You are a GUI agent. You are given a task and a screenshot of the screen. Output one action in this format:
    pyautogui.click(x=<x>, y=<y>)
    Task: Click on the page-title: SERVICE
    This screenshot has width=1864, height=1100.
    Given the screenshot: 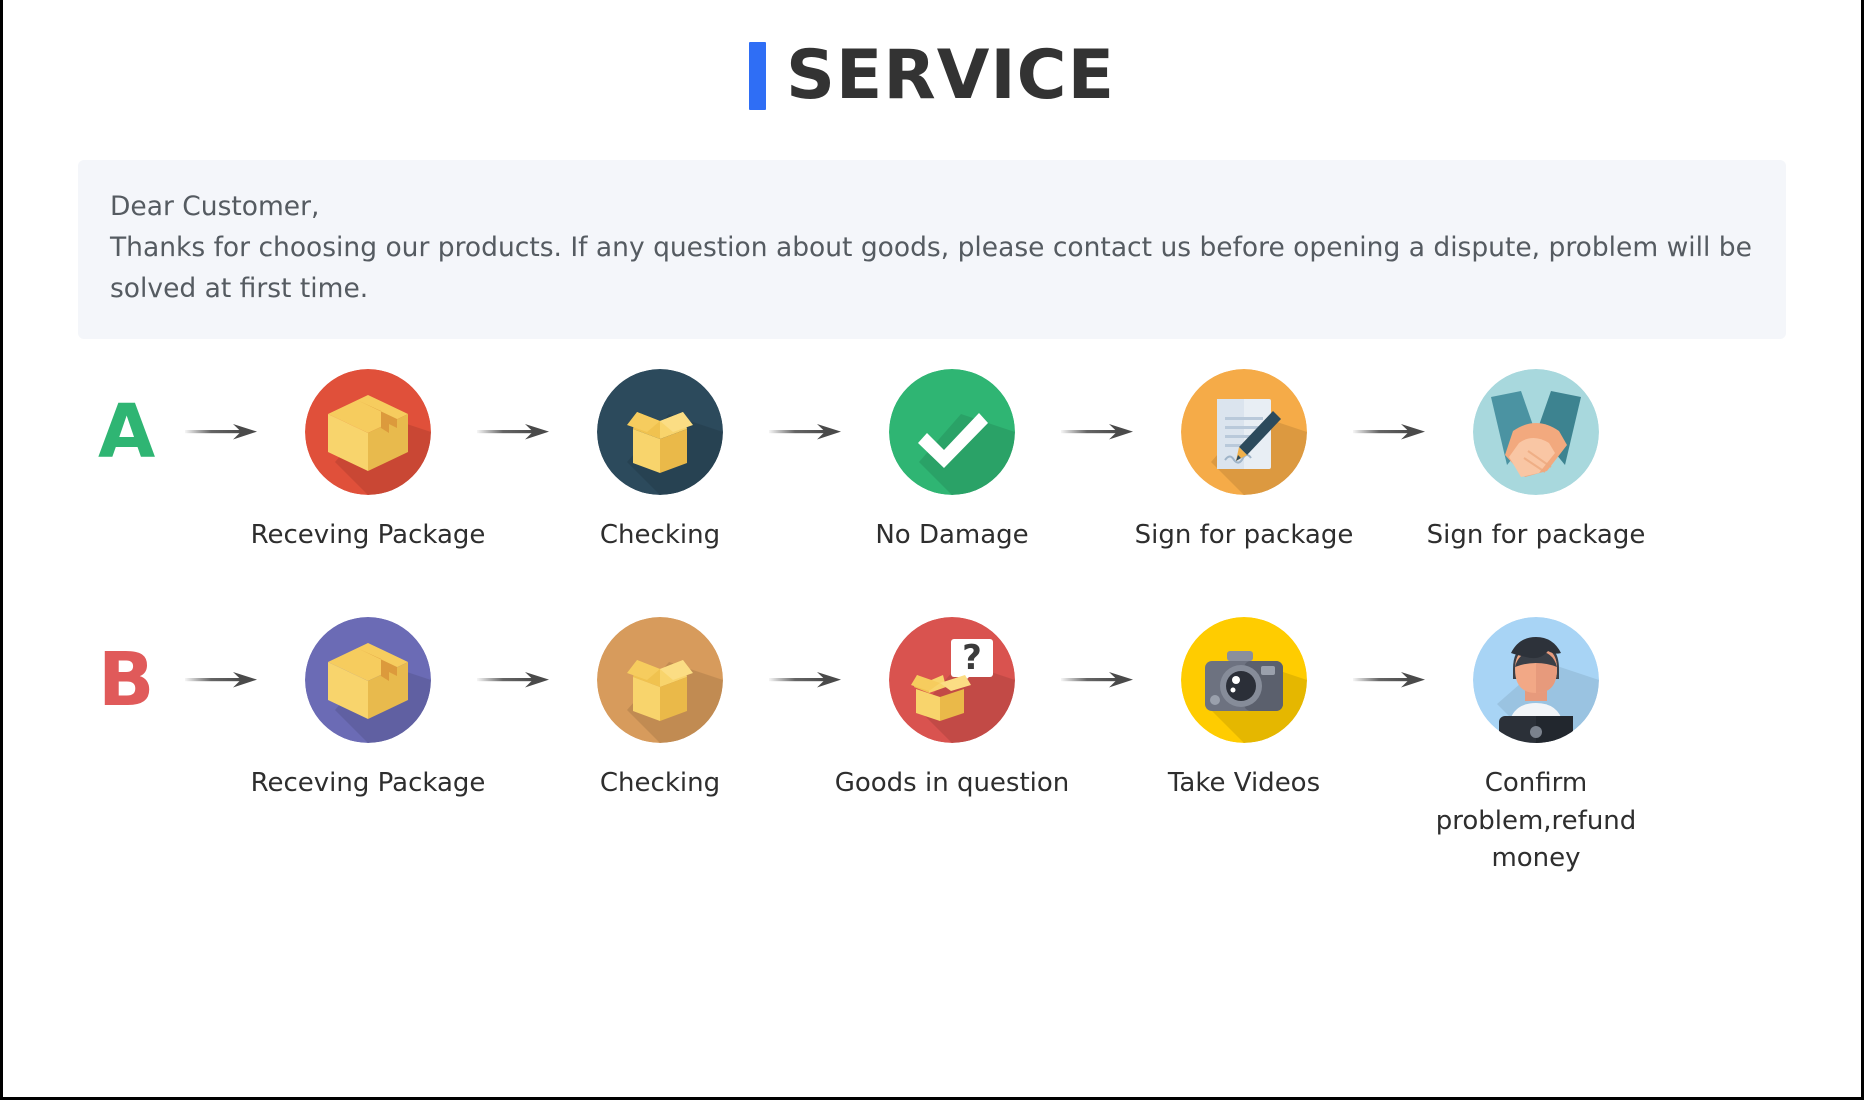 What is the action you would take?
    pyautogui.click(x=950, y=75)
    